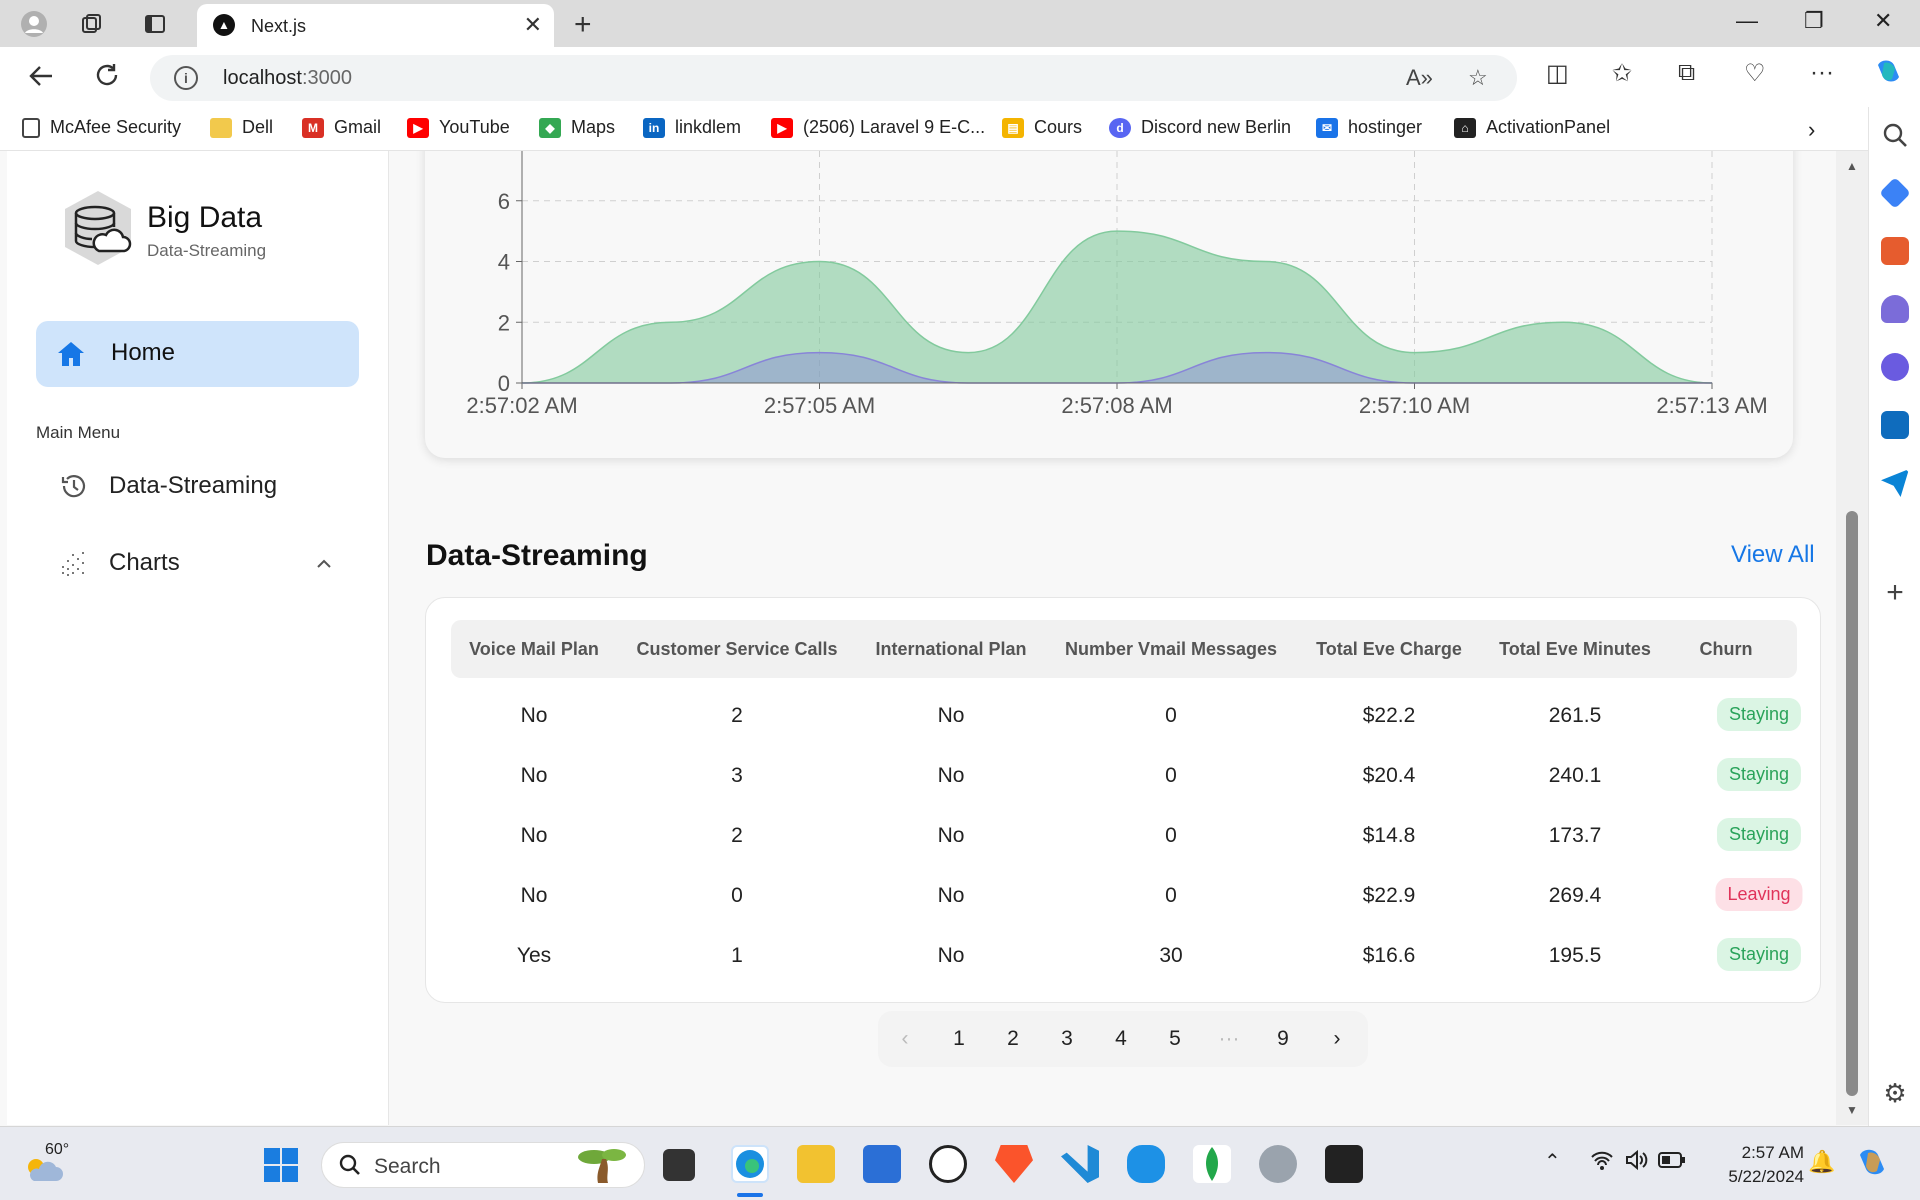  Describe the element at coordinates (1821, 1162) in the screenshot. I see `notification-bell-icon: 🔔` at that location.